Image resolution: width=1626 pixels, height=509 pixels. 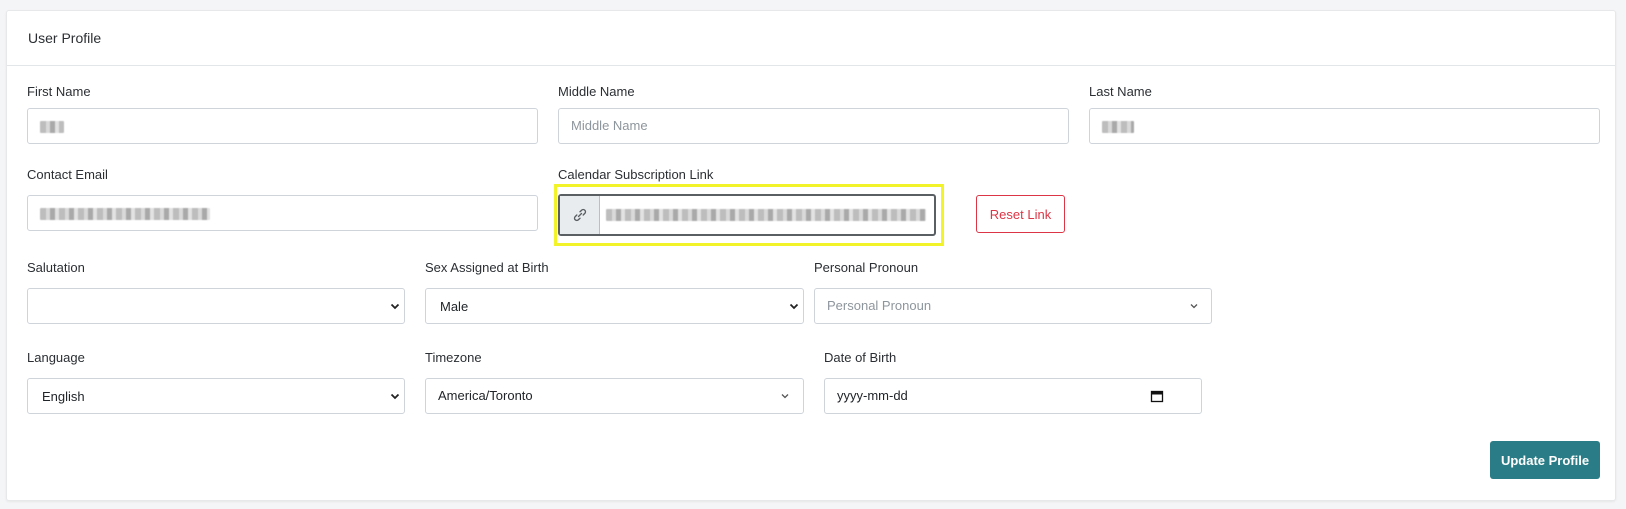 I want to click on middle-name-placeholder: Middle Name, so click(x=609, y=125).